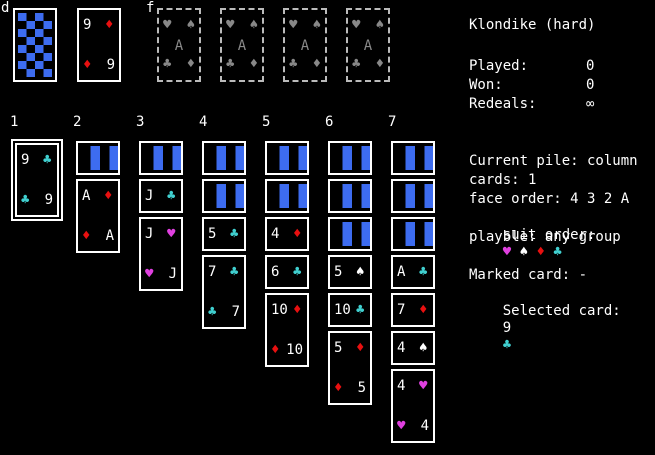 The height and width of the screenshot is (455, 655). Describe the element at coordinates (532, 25) in the screenshot. I see `game-title: Klondike (hard)` at that location.